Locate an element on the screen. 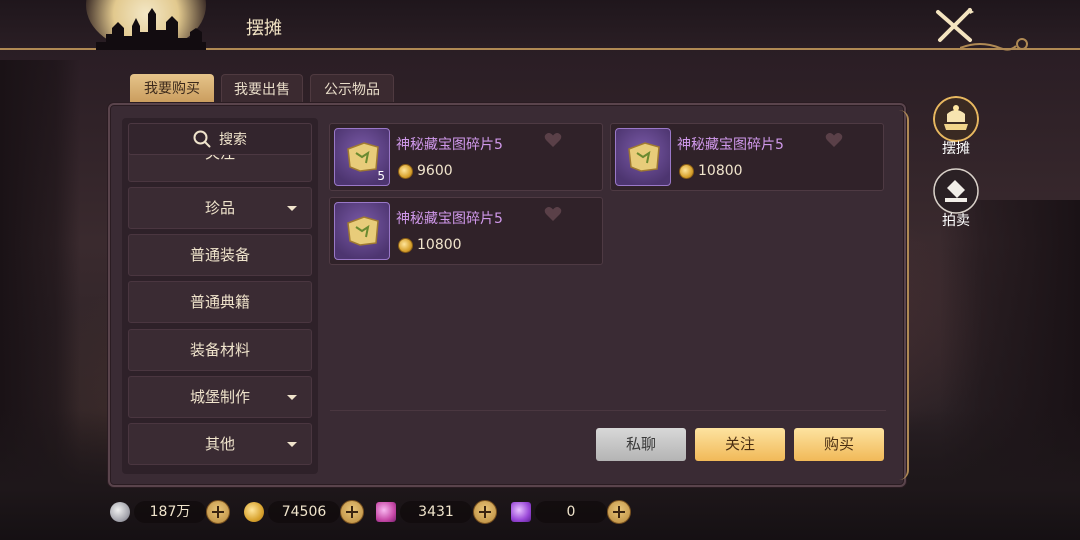  category-item-castle-crafting: 城堡制作 is located at coordinates (220, 397).